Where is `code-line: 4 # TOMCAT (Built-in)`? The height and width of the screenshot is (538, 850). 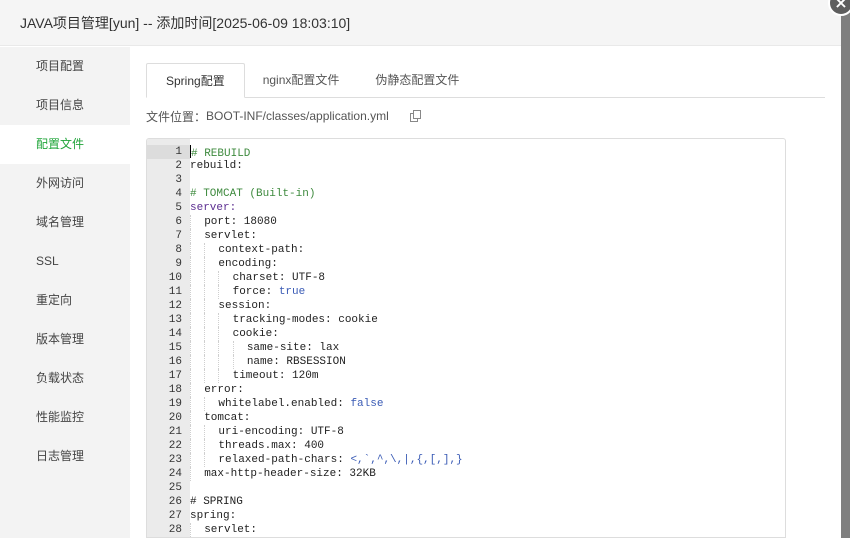 code-line: 4 # TOMCAT (Built-in) is located at coordinates (466, 194).